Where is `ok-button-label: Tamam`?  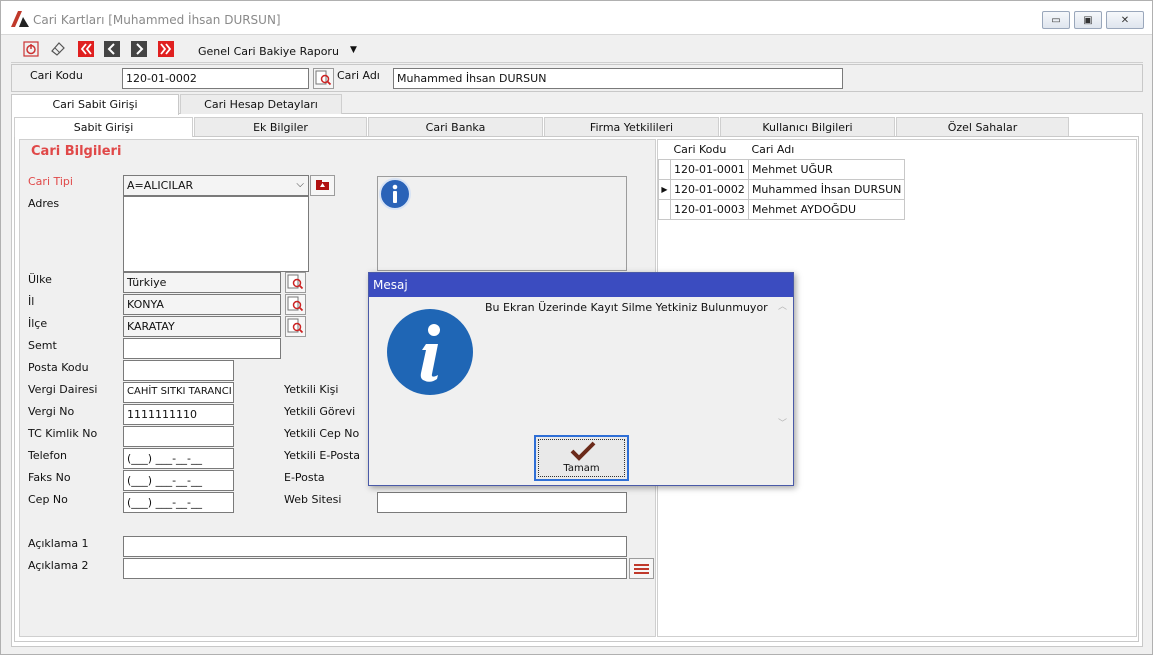
ok-button-label: Tamam is located at coordinates (581, 468).